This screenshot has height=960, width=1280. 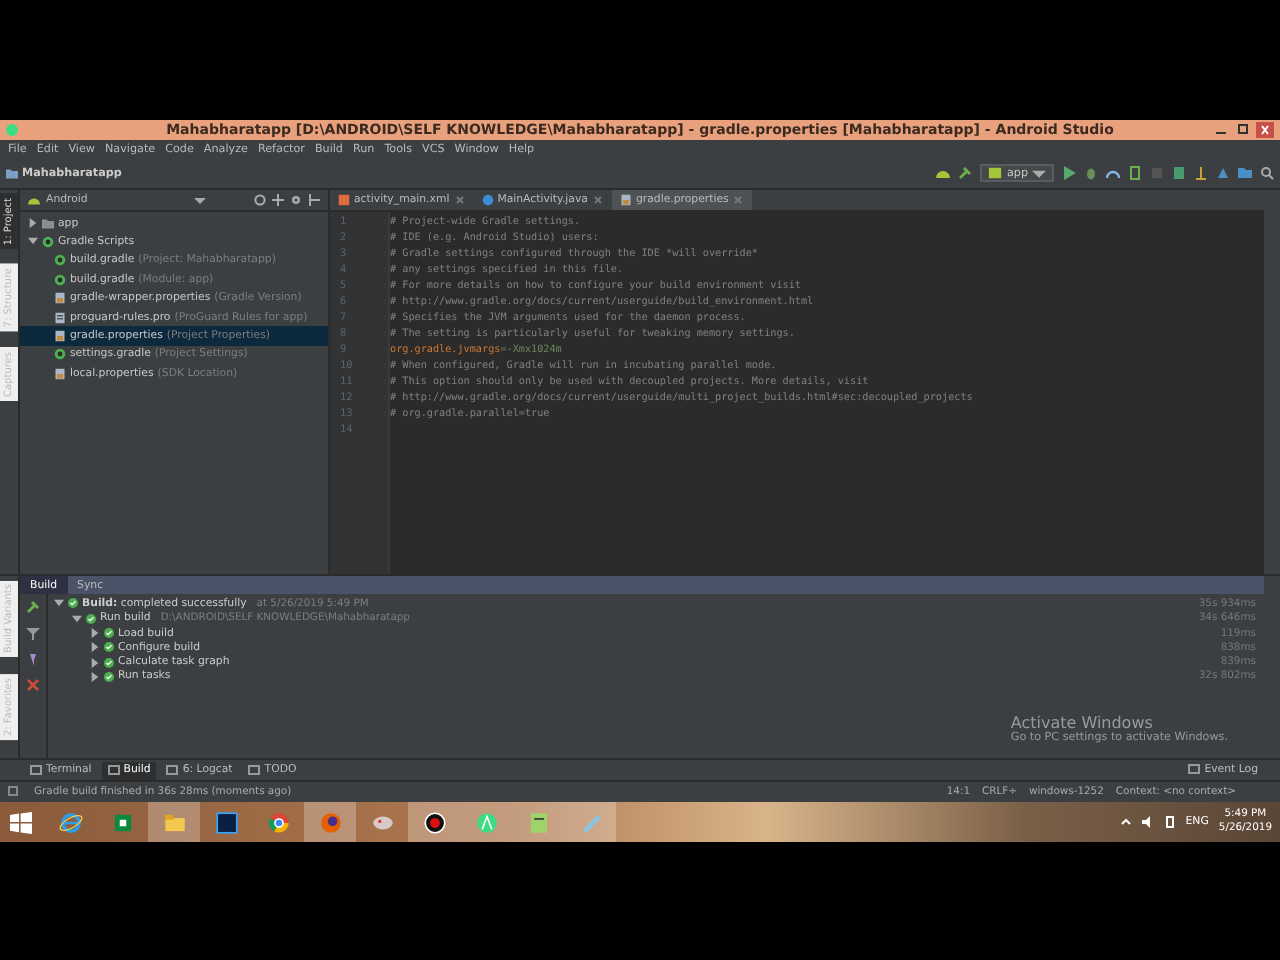 What do you see at coordinates (21, 822) in the screenshot?
I see `windows-start-icon` at bounding box center [21, 822].